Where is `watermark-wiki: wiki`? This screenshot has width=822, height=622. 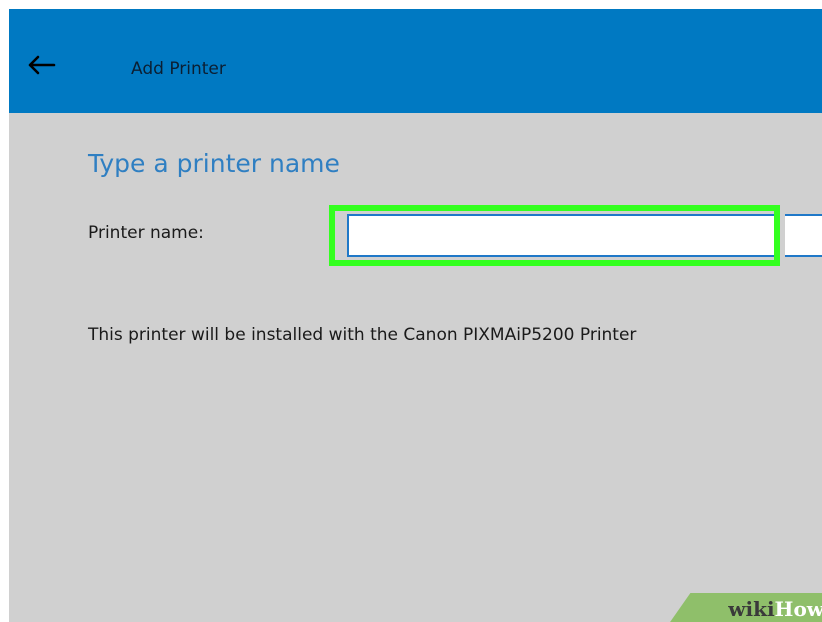 watermark-wiki: wiki is located at coordinates (751, 609).